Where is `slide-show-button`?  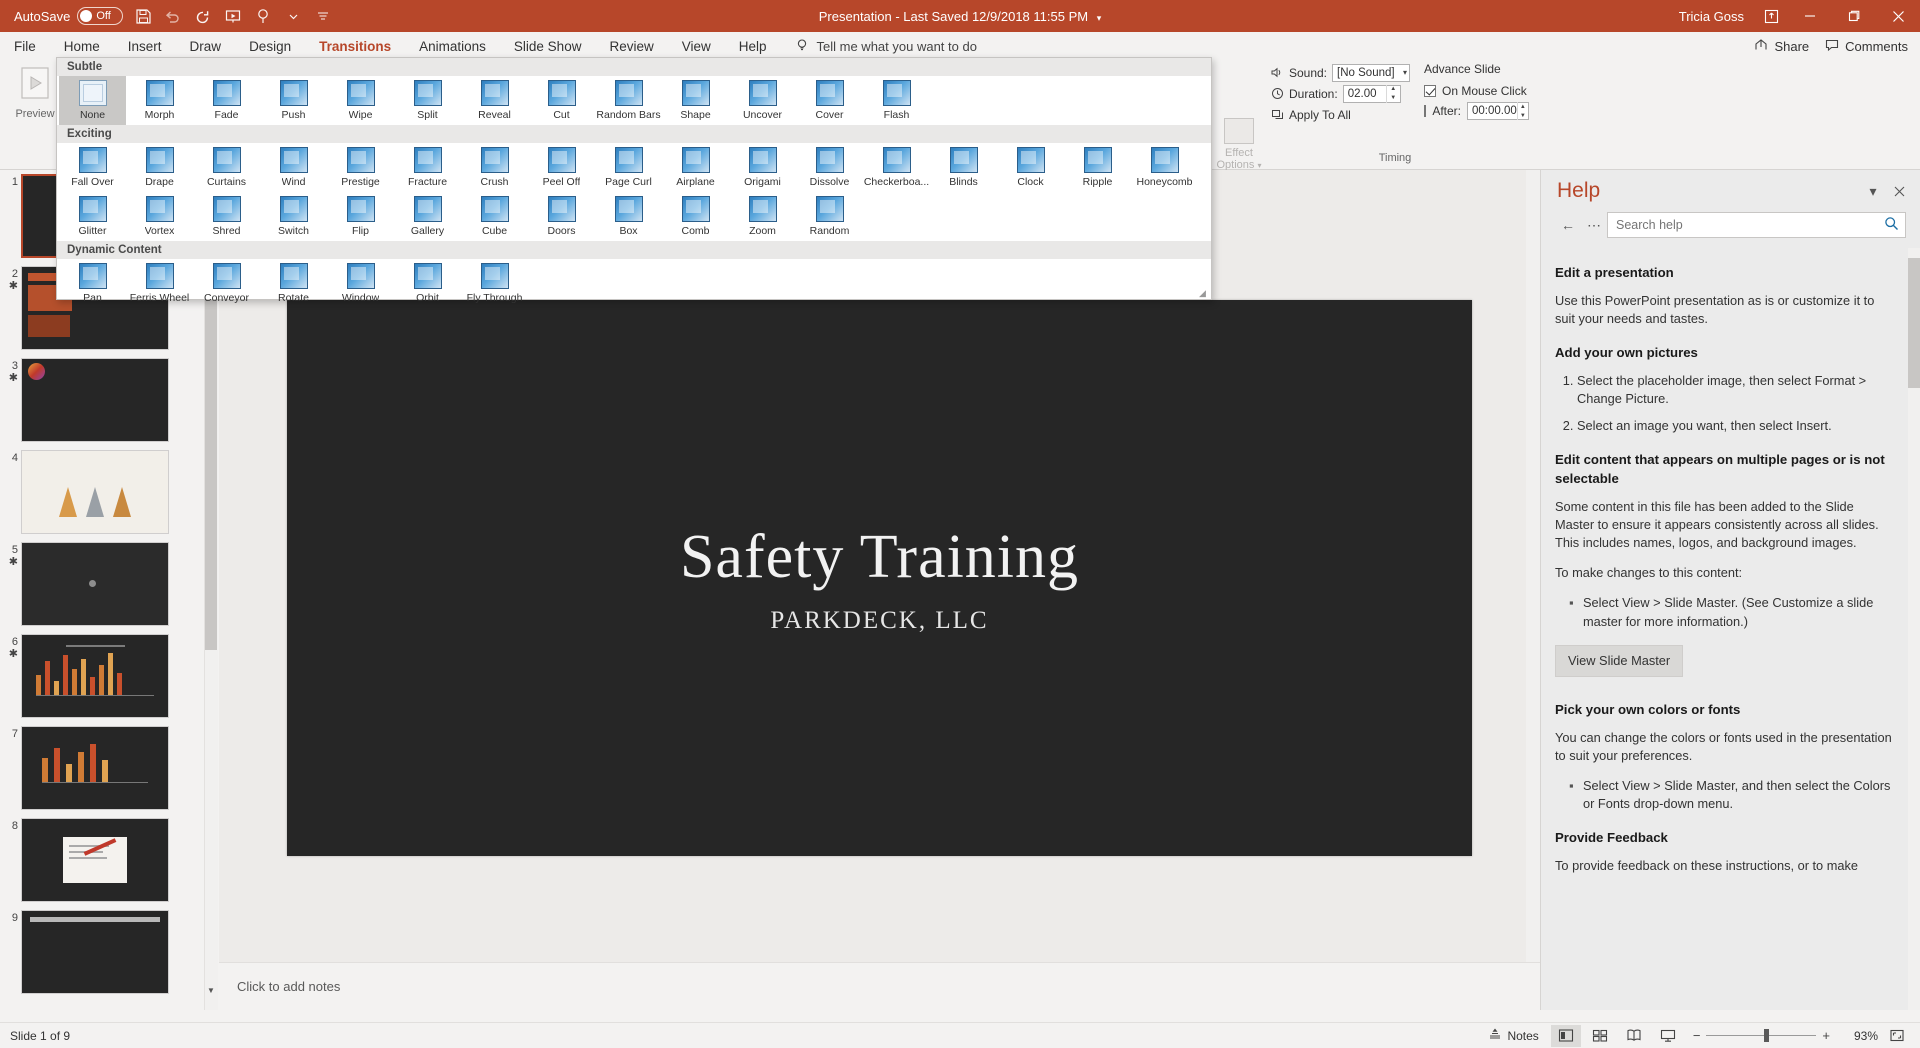 slide-show-button is located at coordinates (1668, 1036).